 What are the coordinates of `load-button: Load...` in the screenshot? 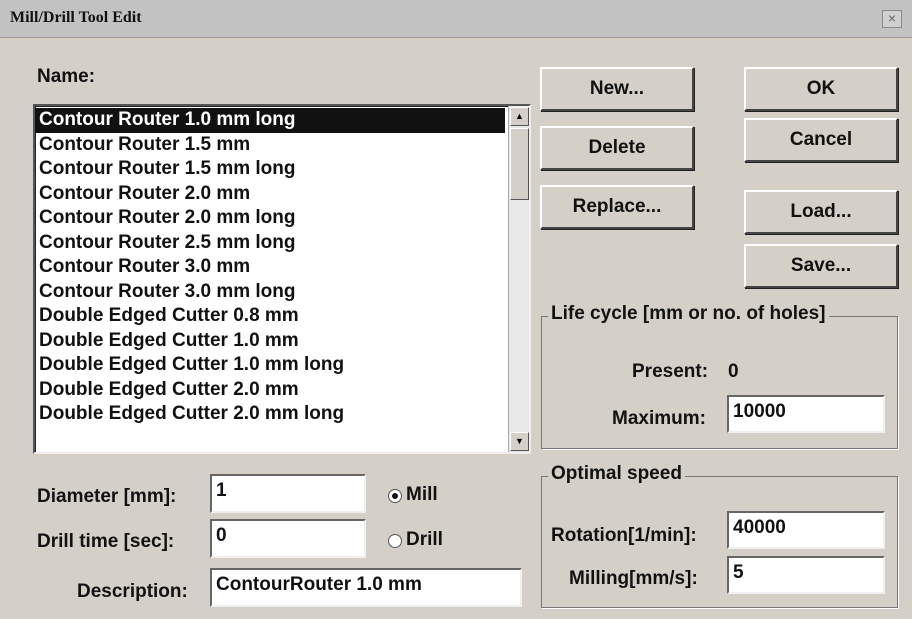 It's located at (821, 212).